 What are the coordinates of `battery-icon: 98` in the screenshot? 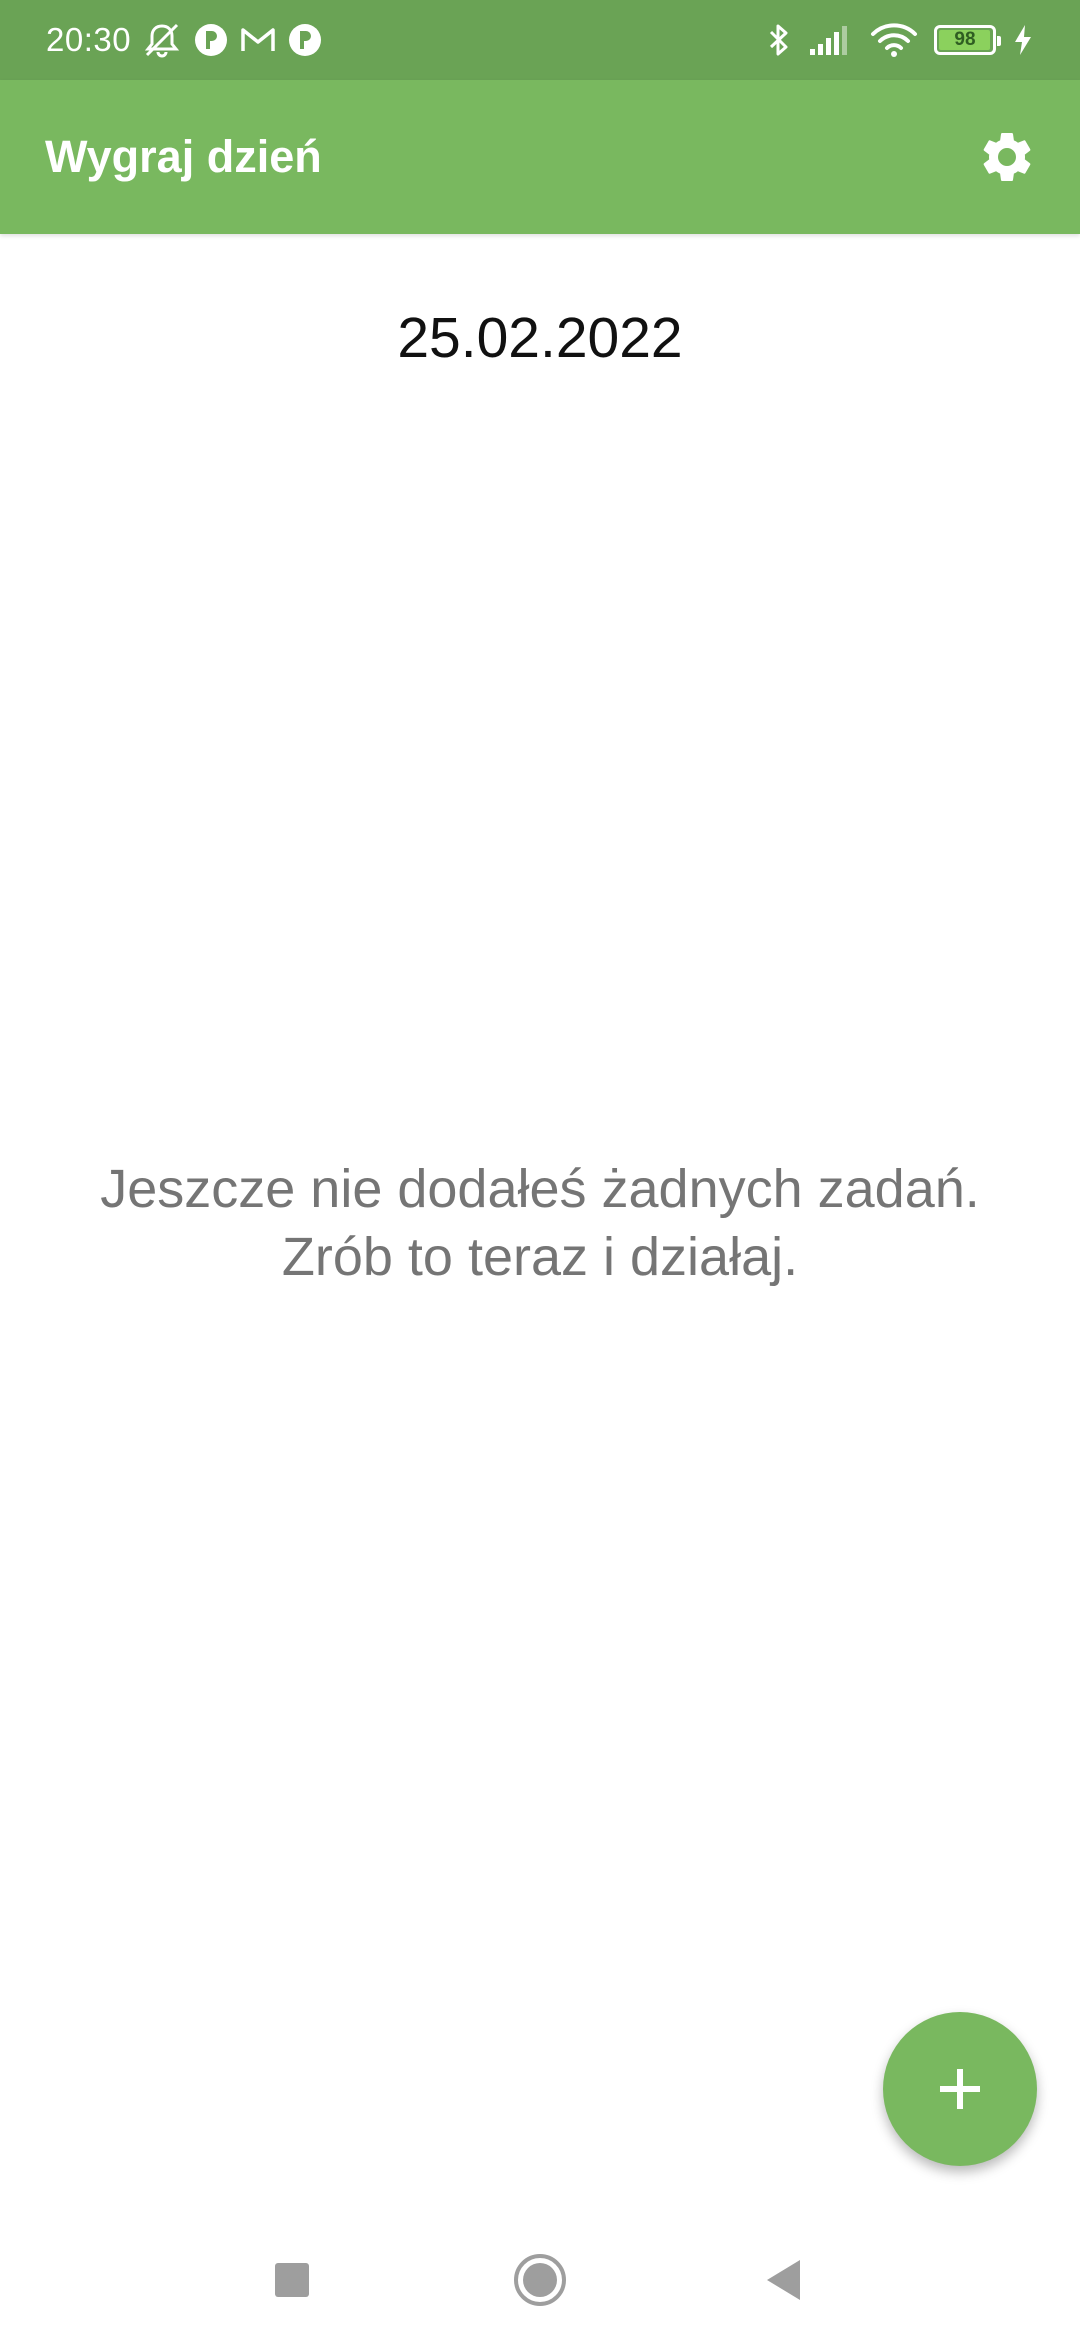 It's located at (967, 40).